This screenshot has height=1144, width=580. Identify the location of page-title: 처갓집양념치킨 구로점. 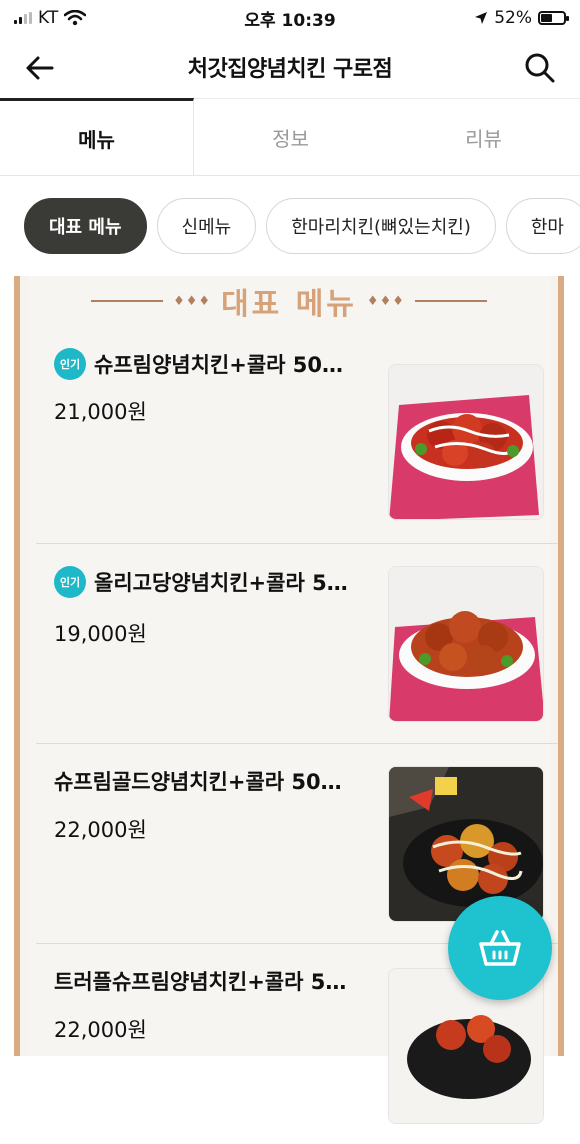
(290, 69).